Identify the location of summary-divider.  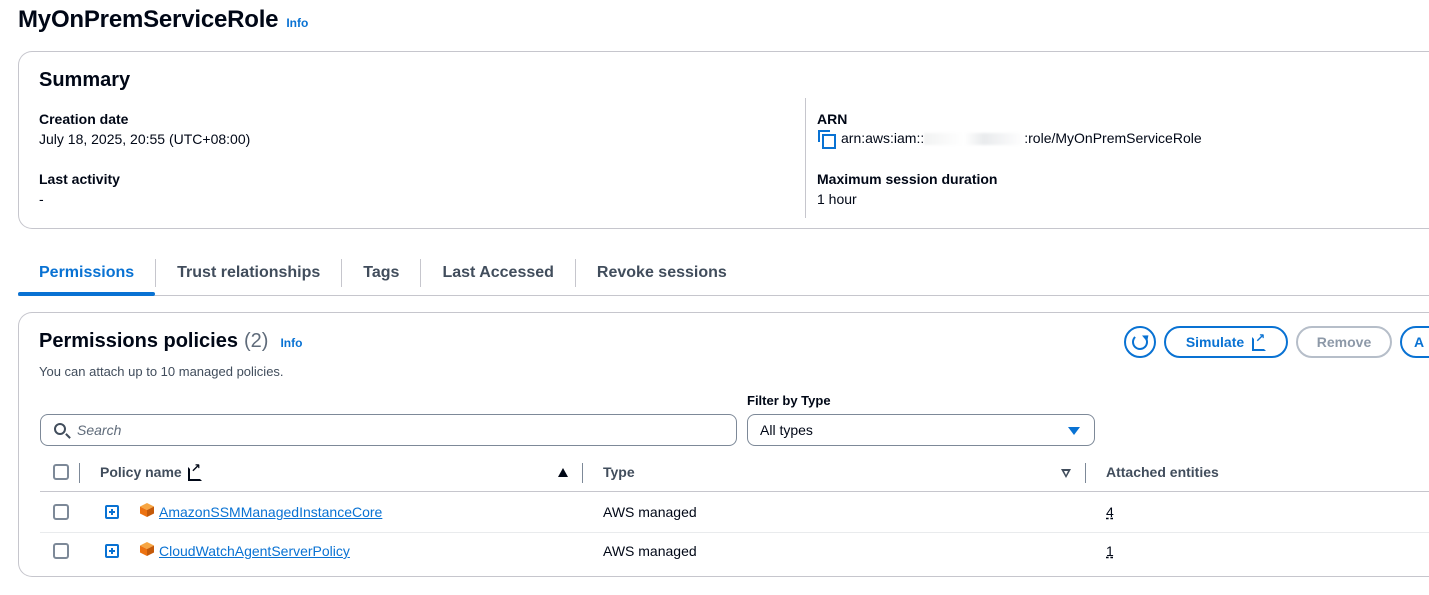
(805, 158).